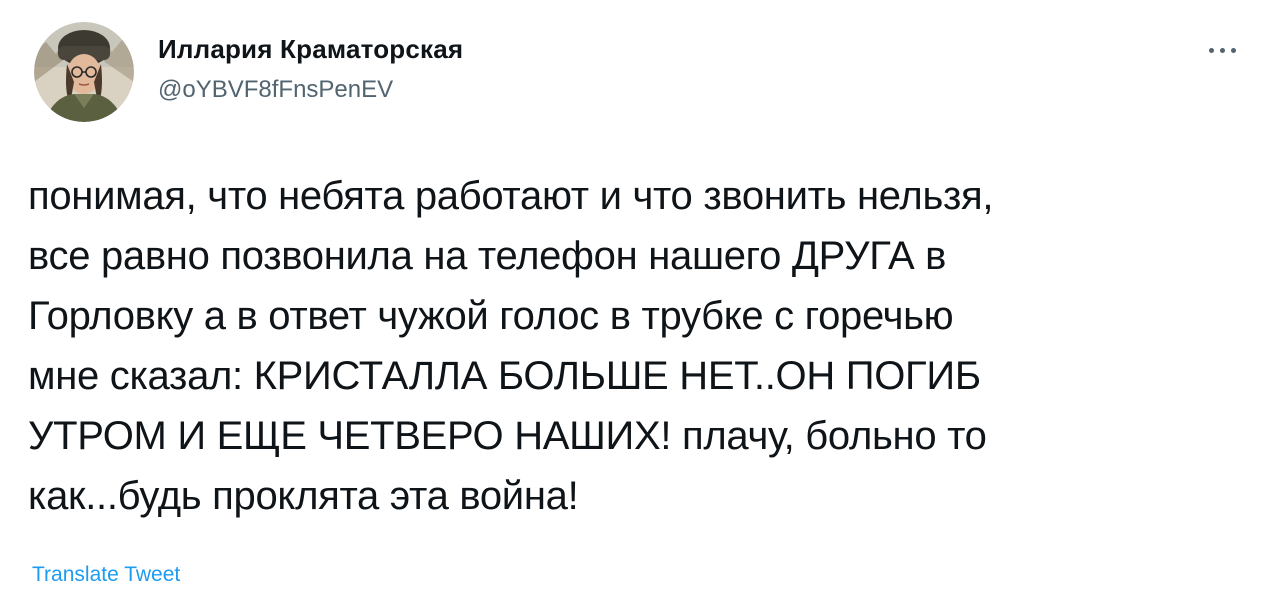  What do you see at coordinates (310, 49) in the screenshot?
I see `author-display-name: Иллария Краматорская` at bounding box center [310, 49].